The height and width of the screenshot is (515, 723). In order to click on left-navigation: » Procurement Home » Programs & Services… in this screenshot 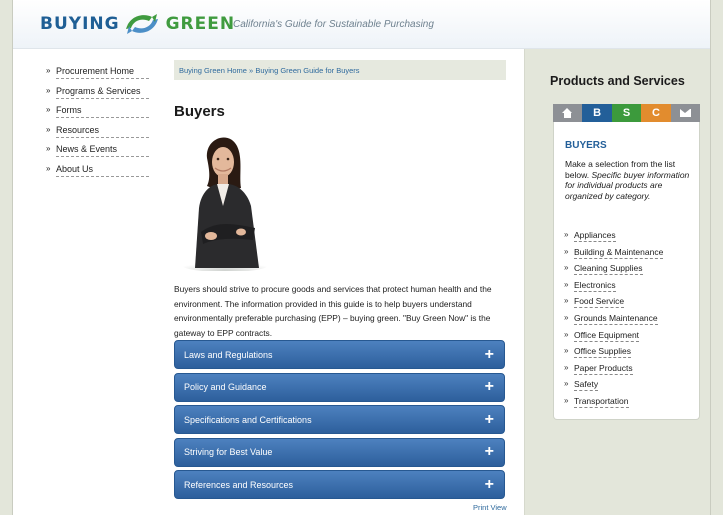, I will do `click(97, 124)`.